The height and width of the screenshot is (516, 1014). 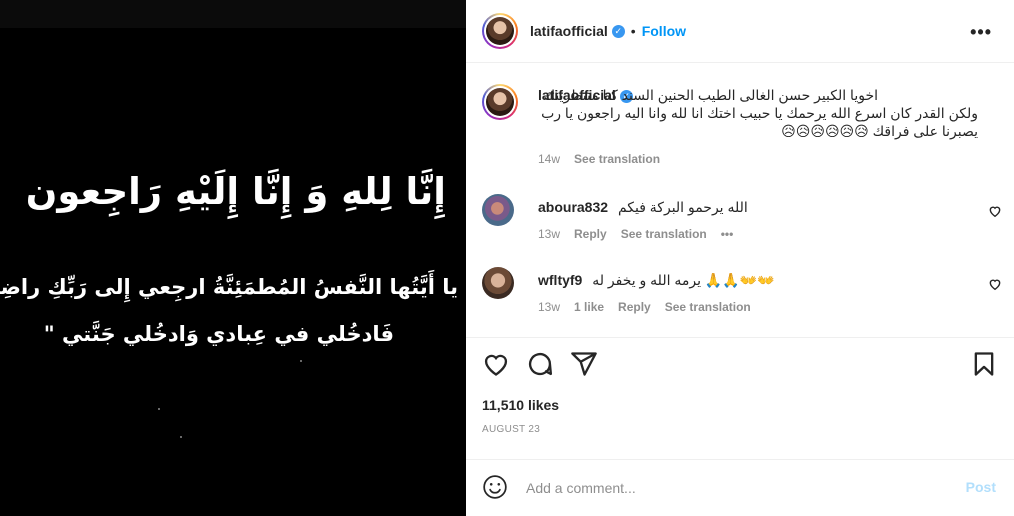 I want to click on post-date: AUGUST 23, so click(x=511, y=429).